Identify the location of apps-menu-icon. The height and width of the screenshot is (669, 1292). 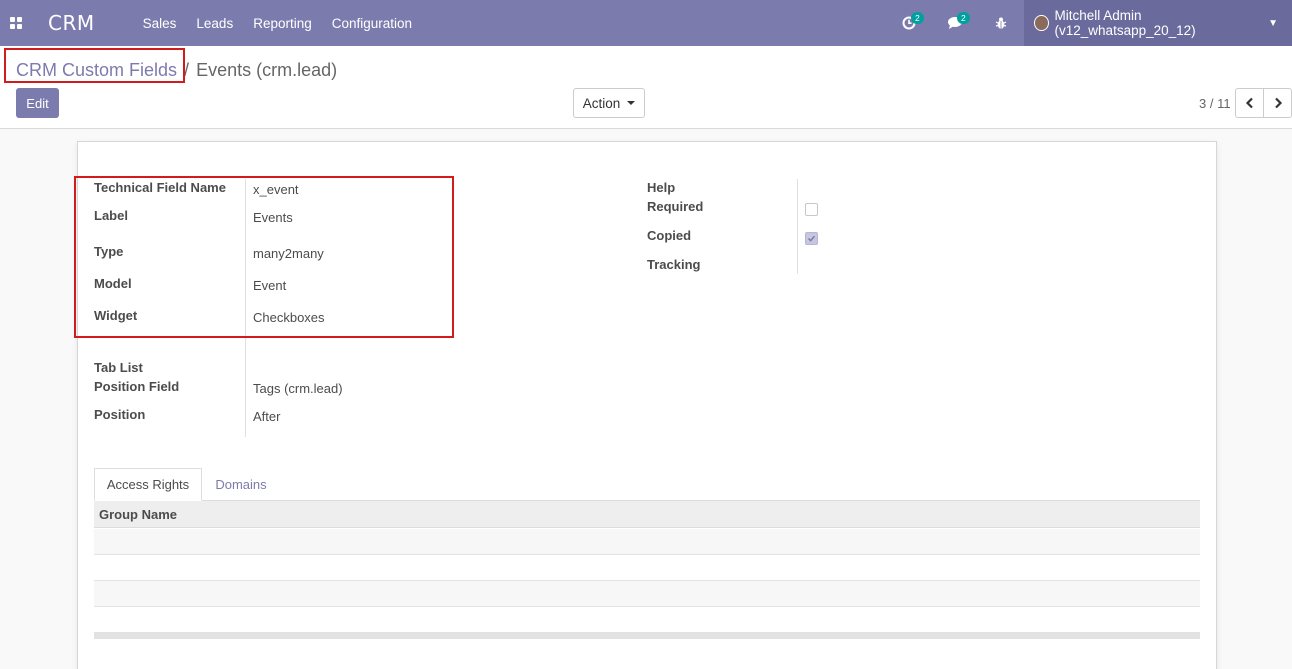
(16, 23).